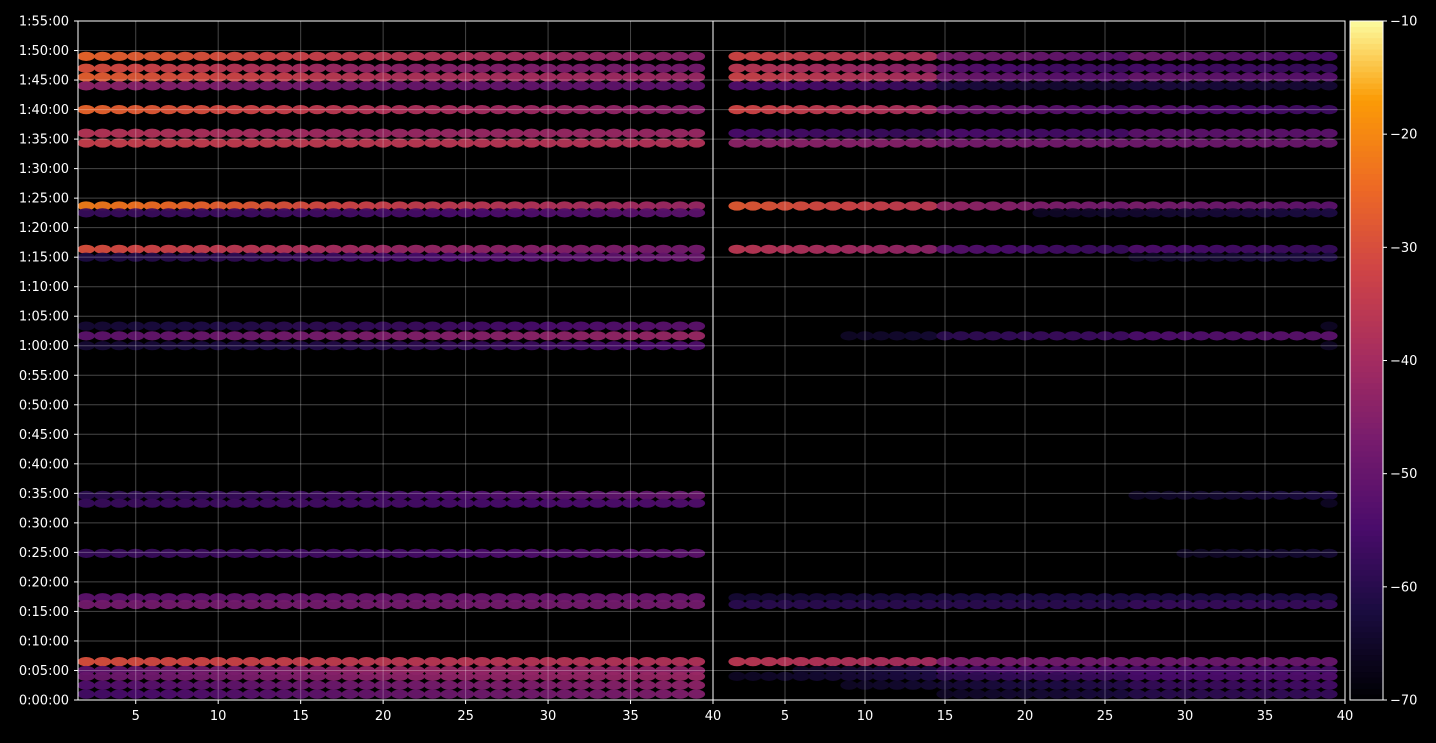 The height and width of the screenshot is (743, 1436). I want to click on x-tick-label: 35, so click(630, 716).